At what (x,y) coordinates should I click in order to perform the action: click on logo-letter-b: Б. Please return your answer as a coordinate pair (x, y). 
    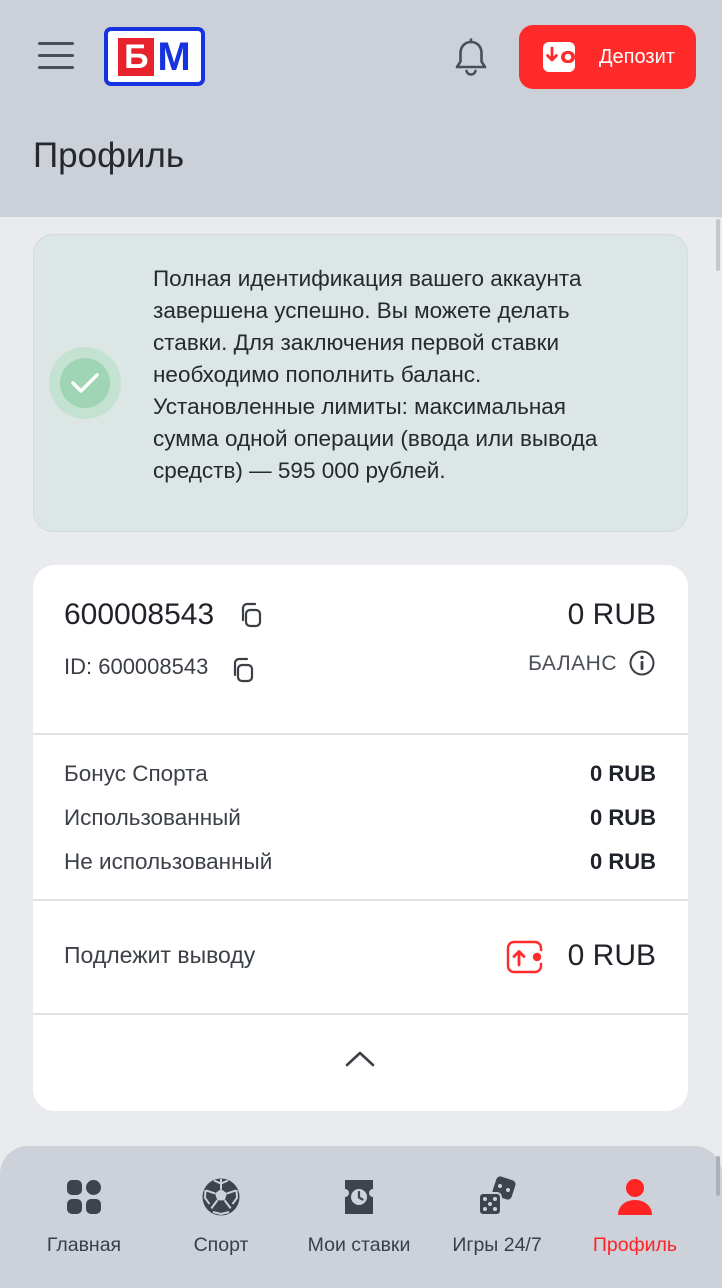
    Looking at the image, I should click on (136, 56).